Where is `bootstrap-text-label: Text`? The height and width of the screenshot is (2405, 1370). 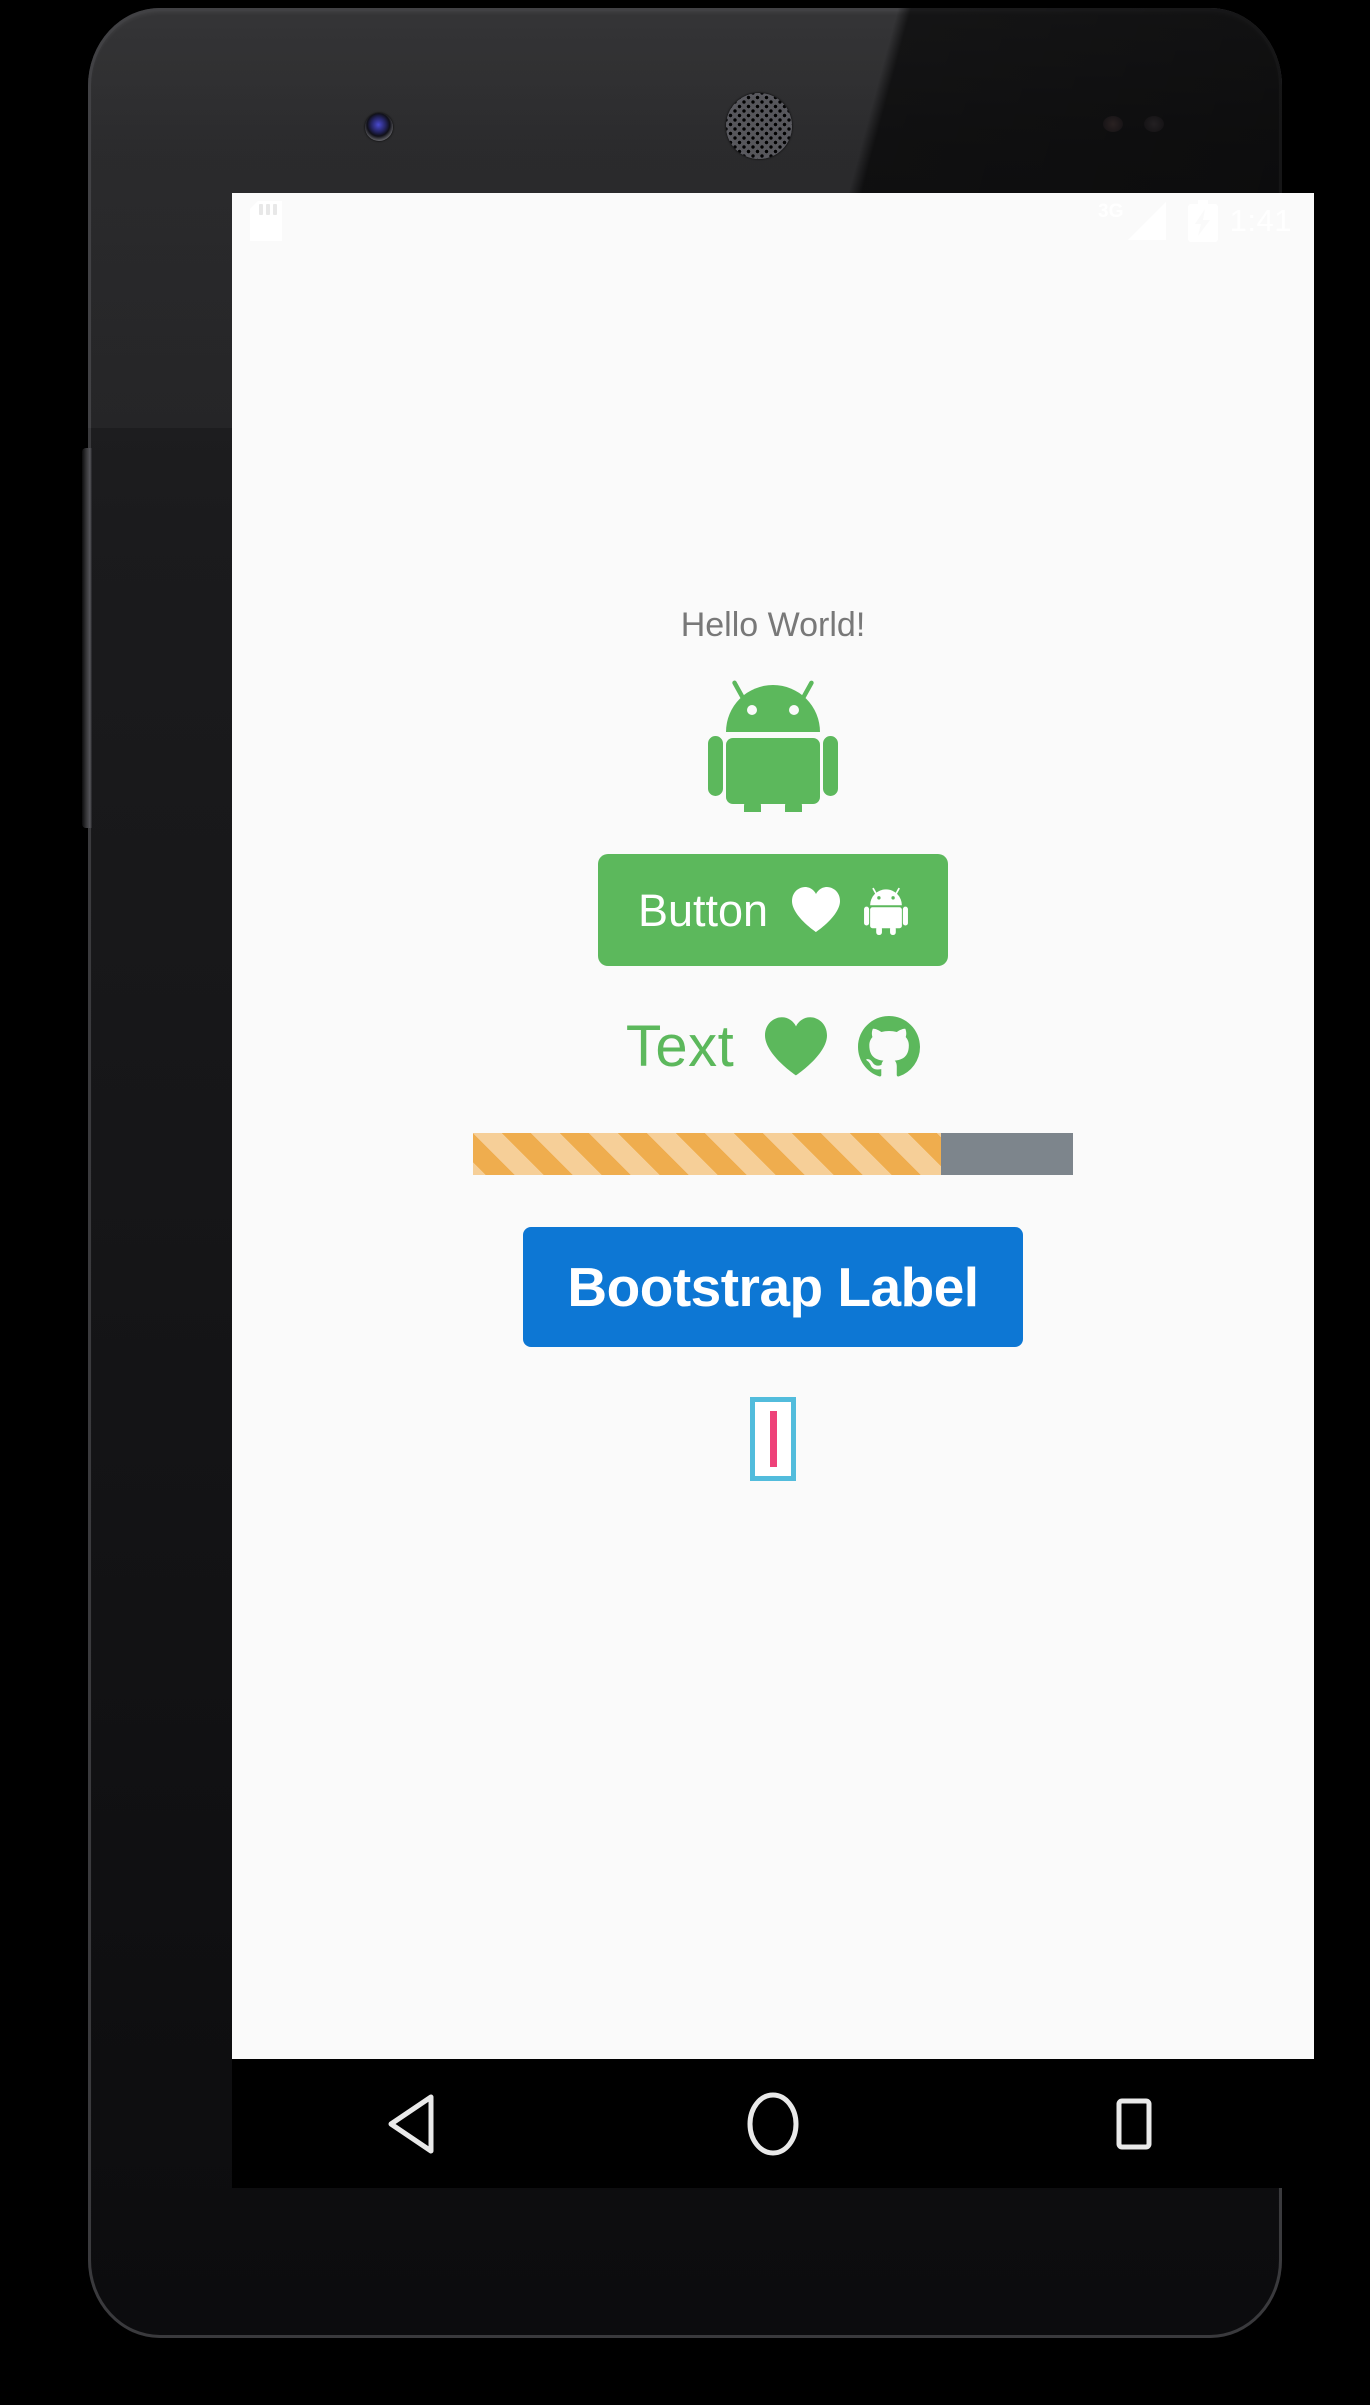
bootstrap-text-label: Text is located at coordinates (680, 1046).